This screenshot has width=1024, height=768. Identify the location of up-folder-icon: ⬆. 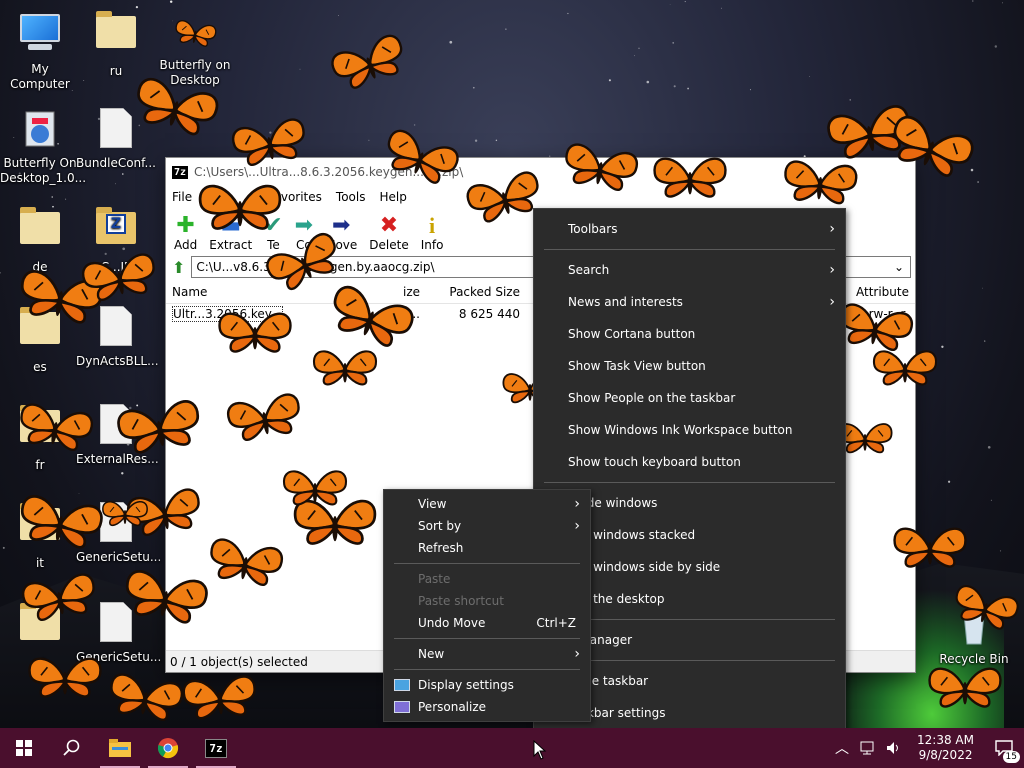
(178, 267).